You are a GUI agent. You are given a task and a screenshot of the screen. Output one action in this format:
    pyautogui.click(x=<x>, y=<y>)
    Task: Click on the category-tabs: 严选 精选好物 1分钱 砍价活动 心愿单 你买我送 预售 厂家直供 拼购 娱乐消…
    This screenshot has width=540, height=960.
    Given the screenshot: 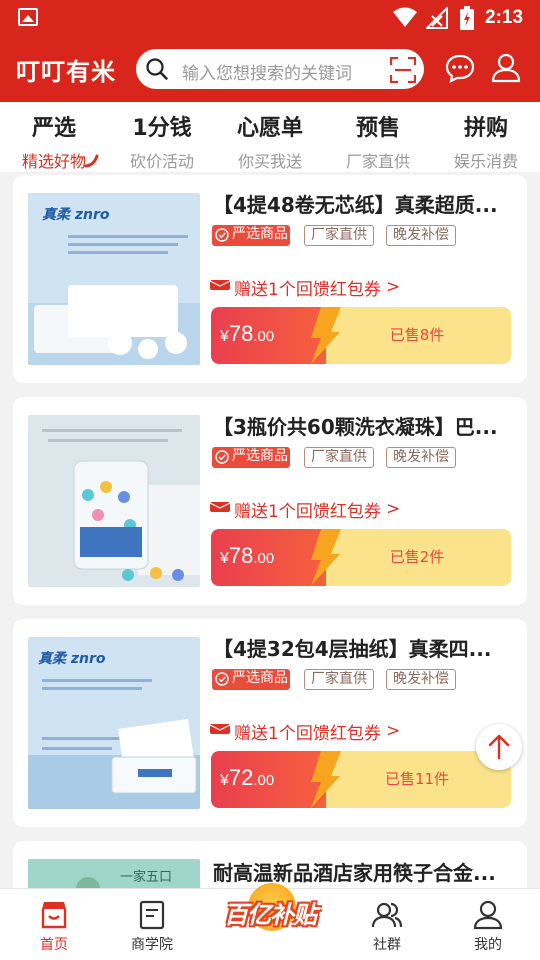 What is the action you would take?
    pyautogui.click(x=270, y=137)
    